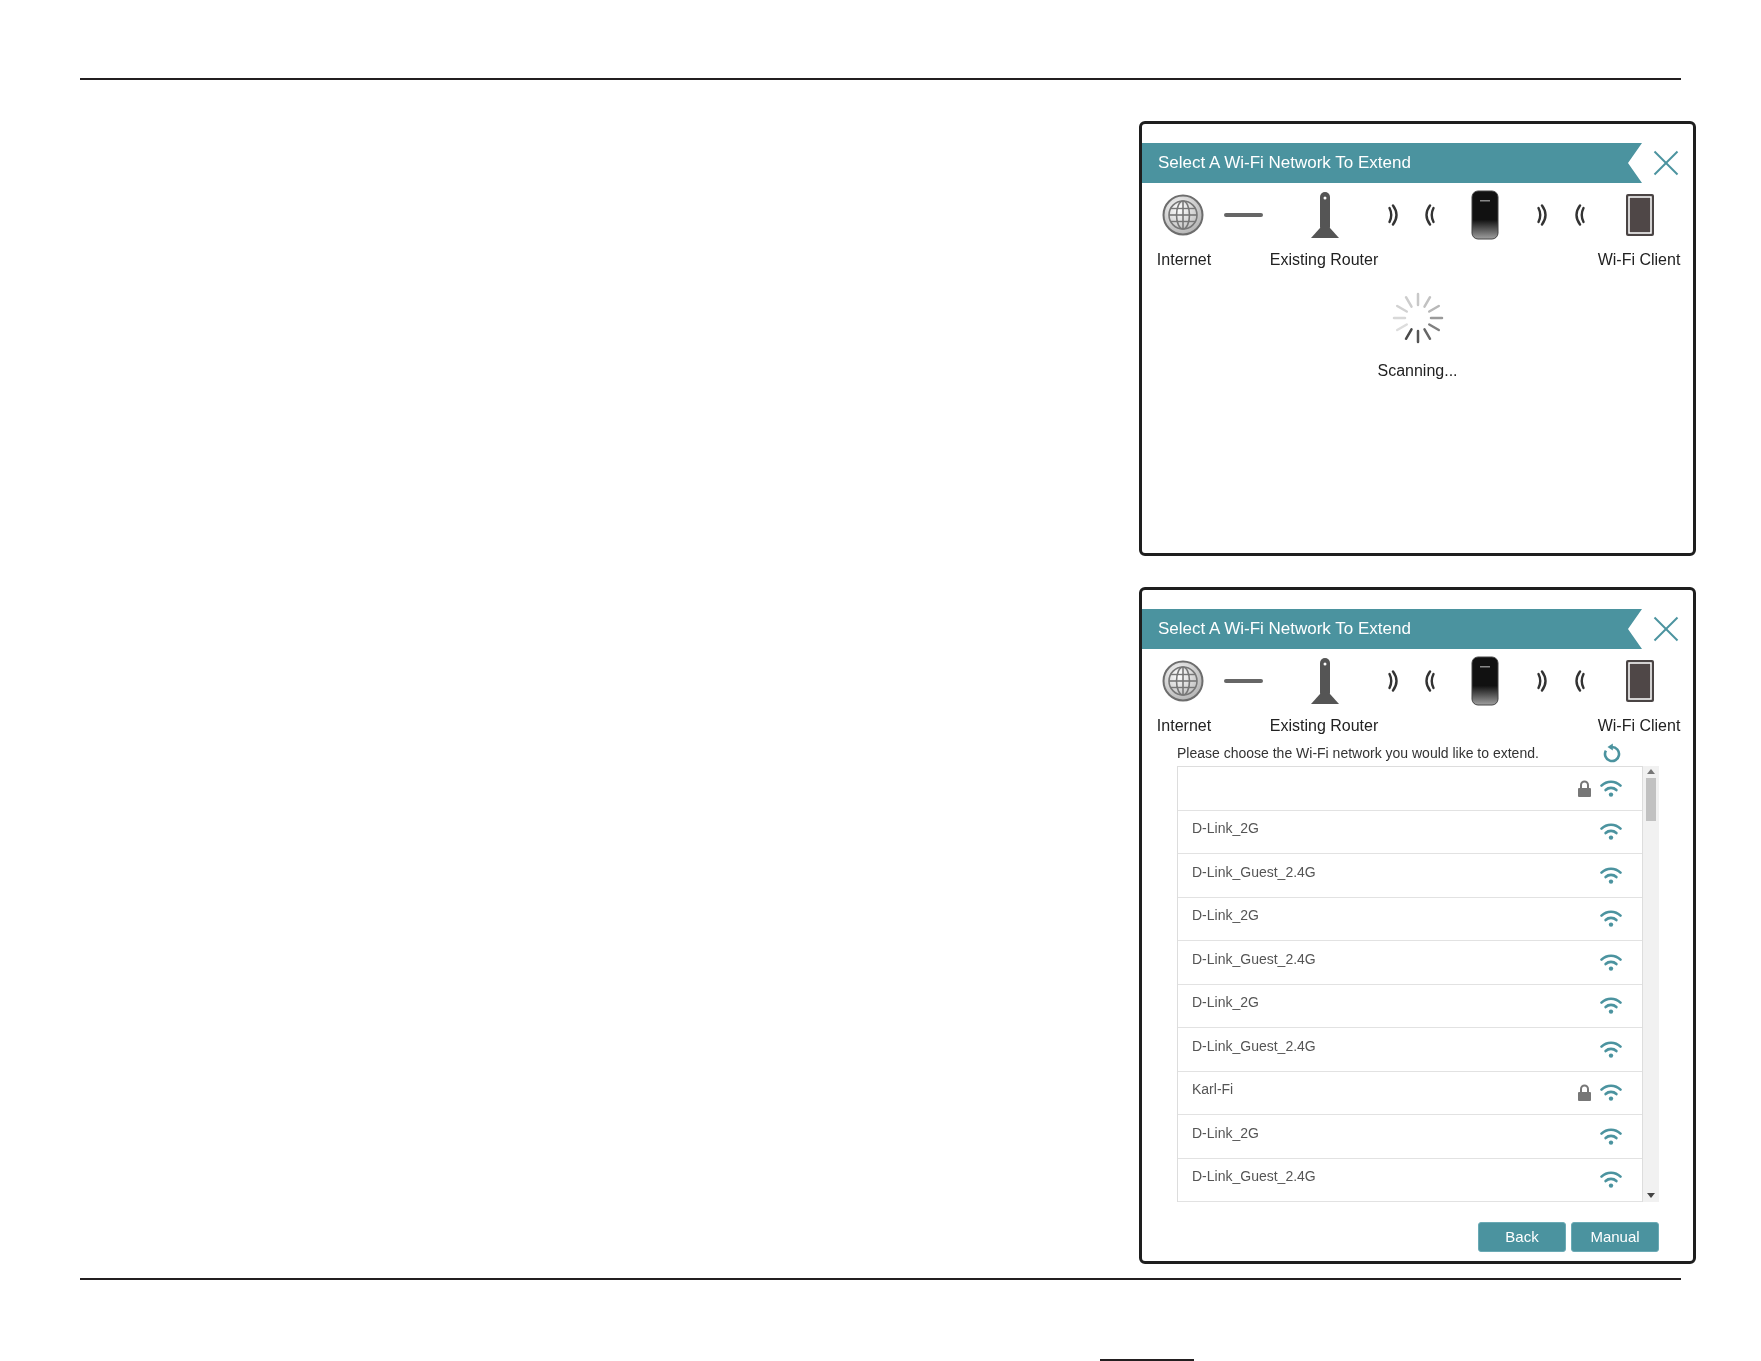 The height and width of the screenshot is (1361, 1761). I want to click on scrollbar-track, so click(1651, 984).